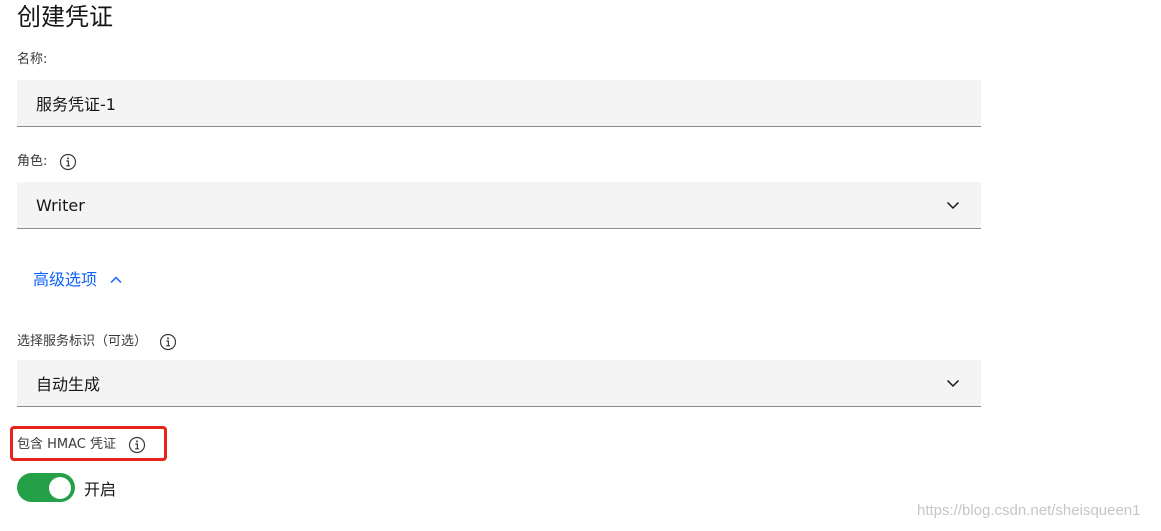 This screenshot has width=1161, height=531. What do you see at coordinates (116, 280) in the screenshot?
I see `chevron-up-icon` at bounding box center [116, 280].